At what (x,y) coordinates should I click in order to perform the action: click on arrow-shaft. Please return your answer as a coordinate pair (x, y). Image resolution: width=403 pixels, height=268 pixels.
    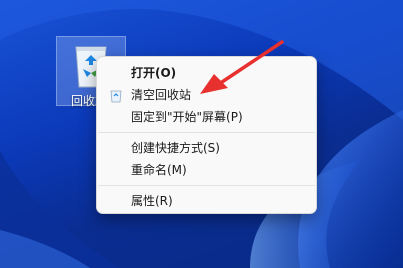
    Looking at the image, I should click on (252, 62).